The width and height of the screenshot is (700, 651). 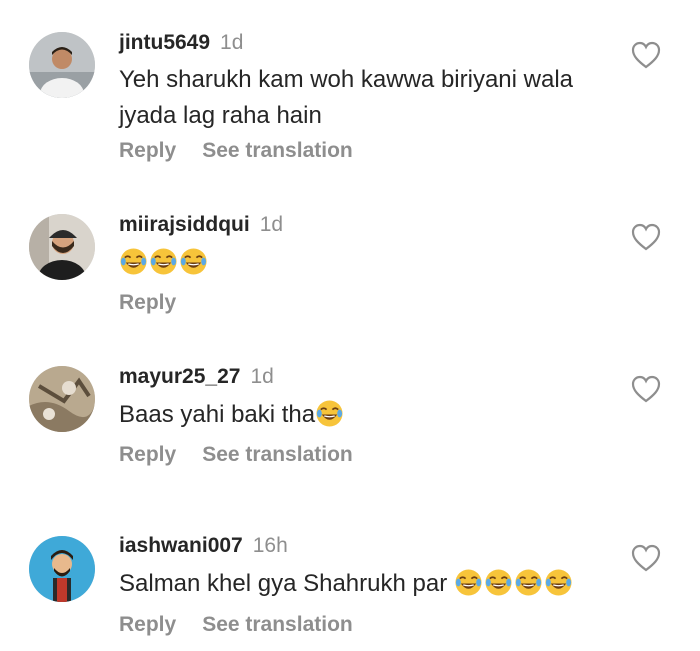 What do you see at coordinates (364, 584) in the screenshot?
I see `comment-text: Salman khel gya Shahrukh par` at bounding box center [364, 584].